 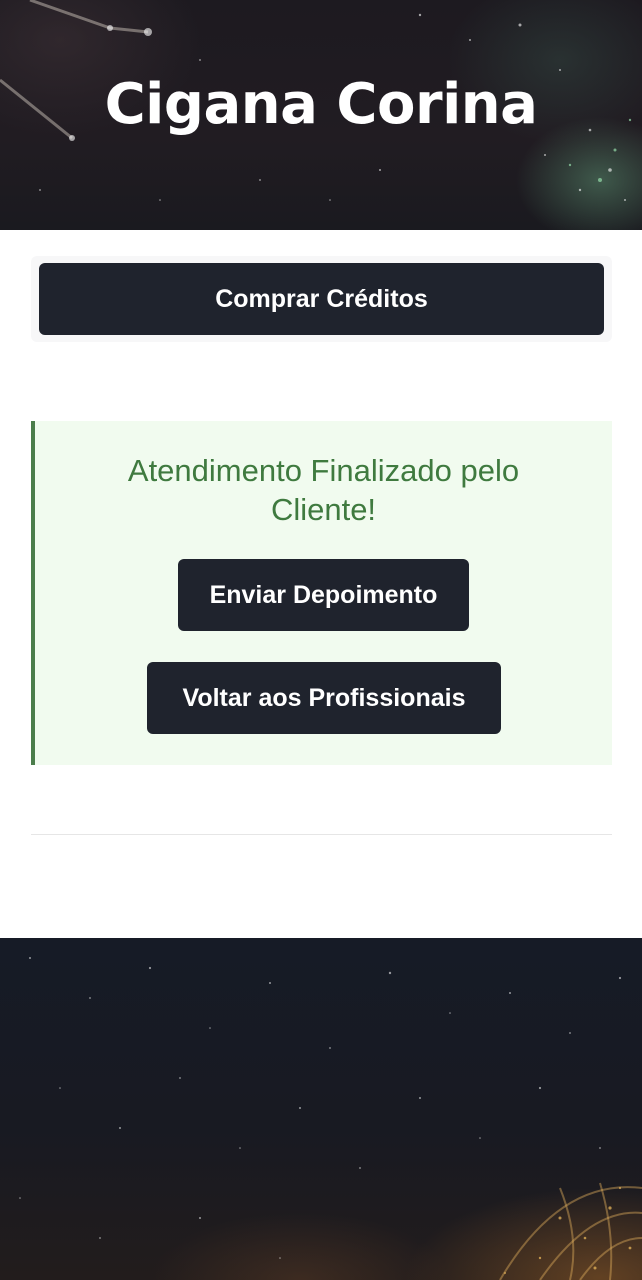 I want to click on buy-credits-button: Comprar Créditos, so click(x=321, y=299).